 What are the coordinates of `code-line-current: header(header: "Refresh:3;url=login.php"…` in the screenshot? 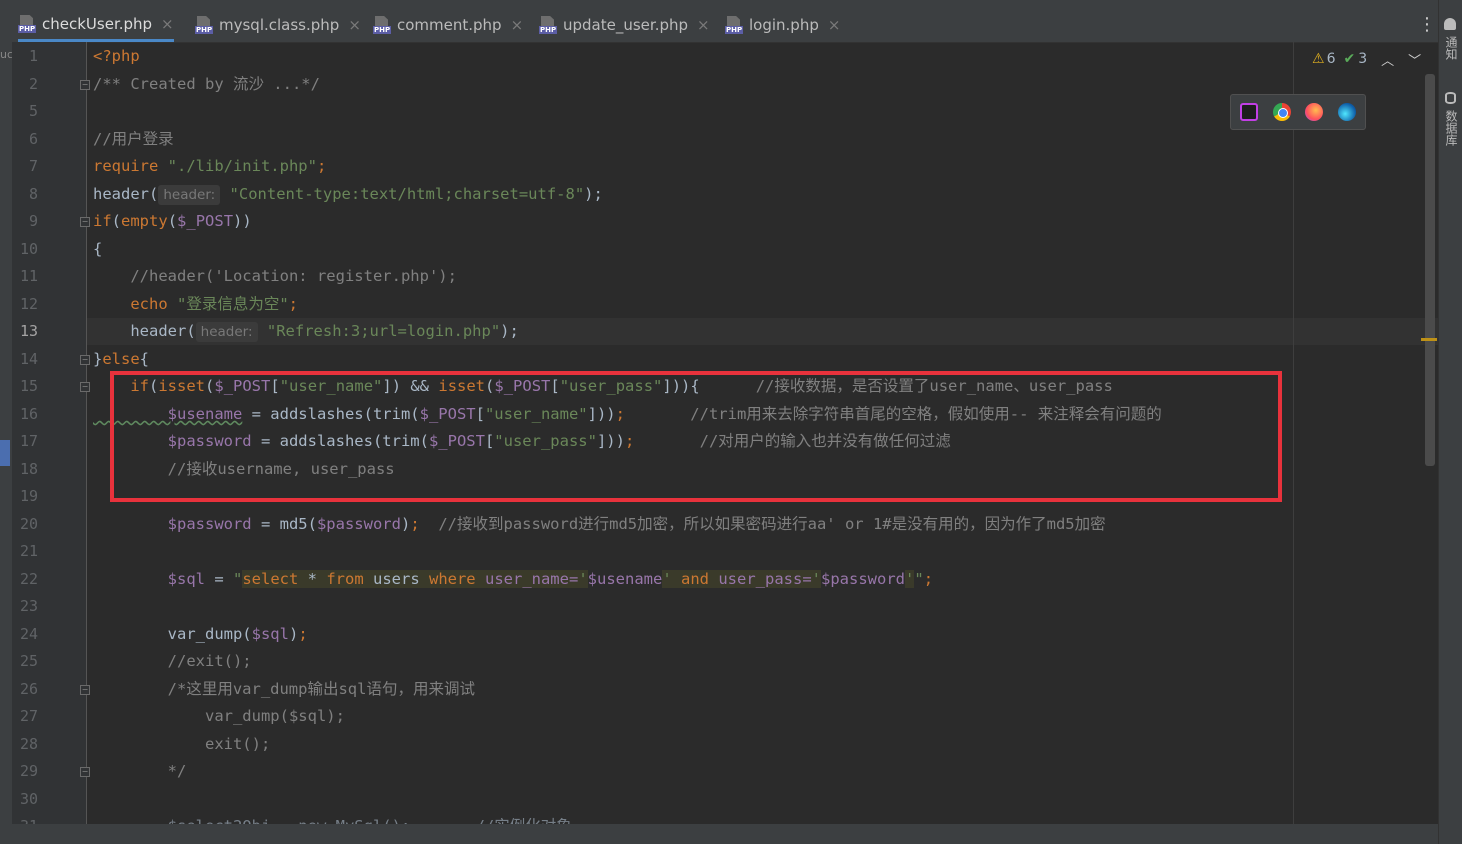 It's located at (306, 332).